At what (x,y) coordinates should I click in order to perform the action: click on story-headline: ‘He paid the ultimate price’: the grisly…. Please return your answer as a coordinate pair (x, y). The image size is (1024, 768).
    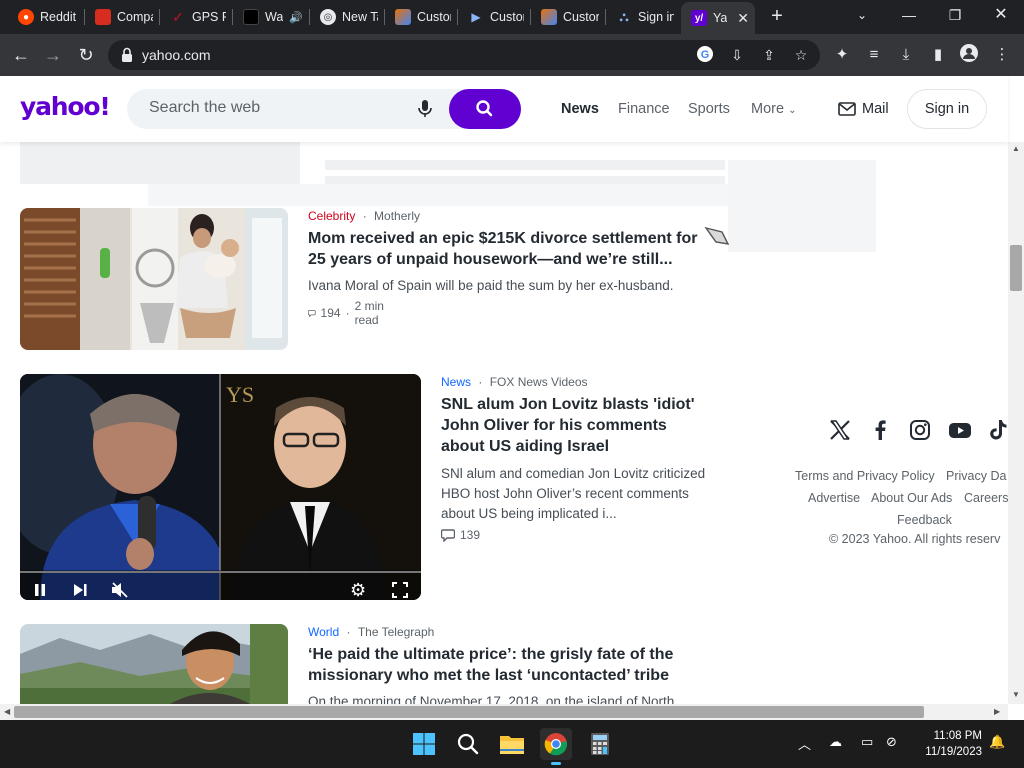
    Looking at the image, I should click on (505, 665).